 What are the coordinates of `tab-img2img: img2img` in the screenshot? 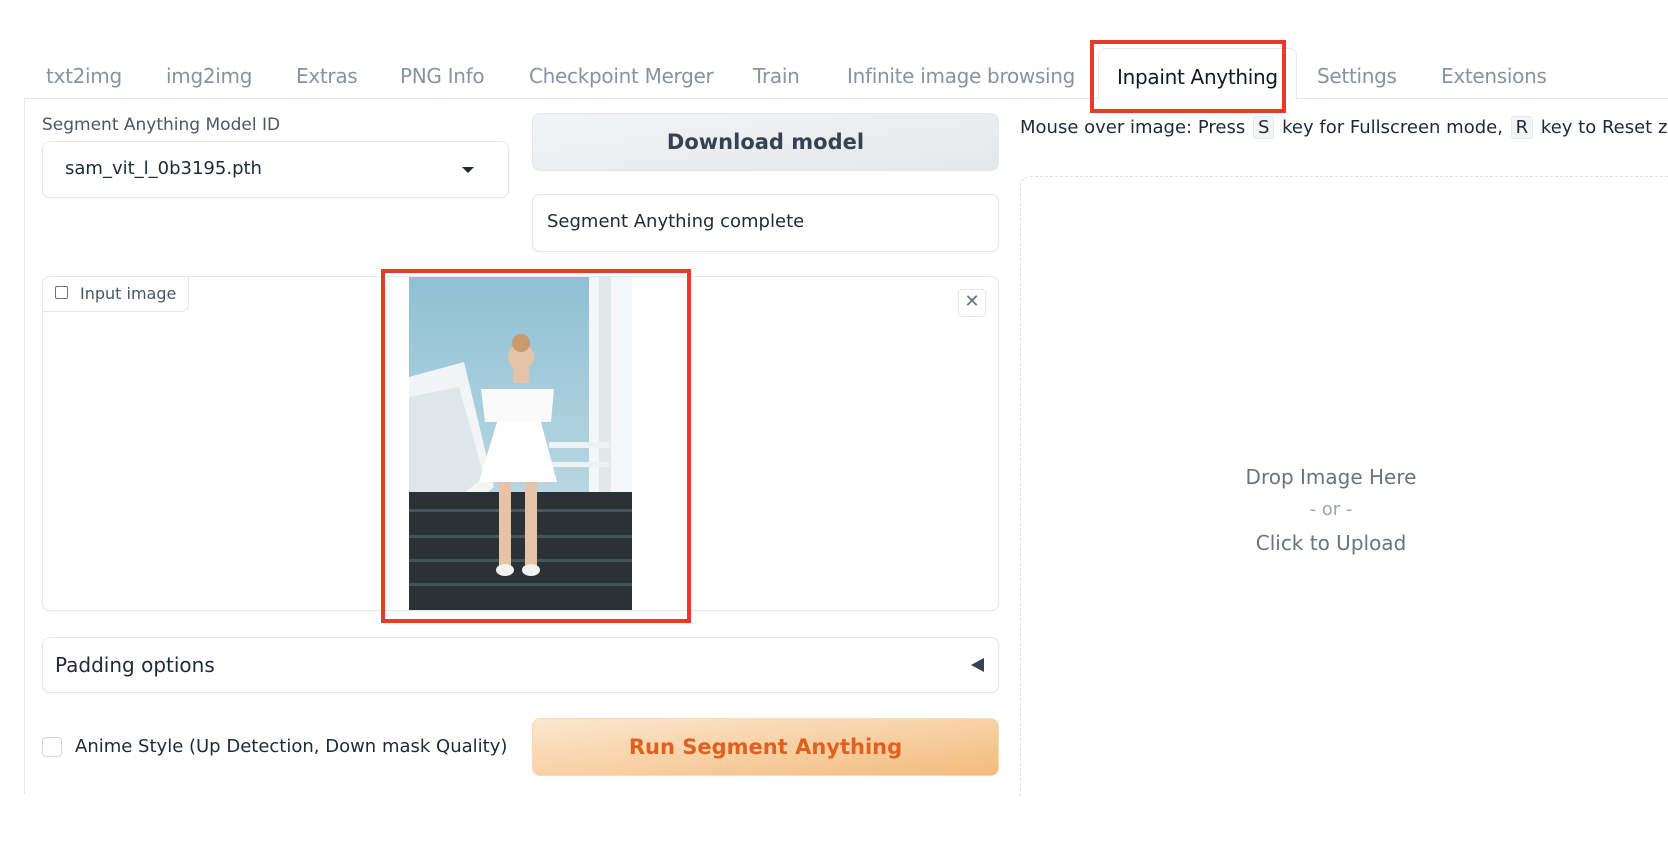 It's located at (209, 73).